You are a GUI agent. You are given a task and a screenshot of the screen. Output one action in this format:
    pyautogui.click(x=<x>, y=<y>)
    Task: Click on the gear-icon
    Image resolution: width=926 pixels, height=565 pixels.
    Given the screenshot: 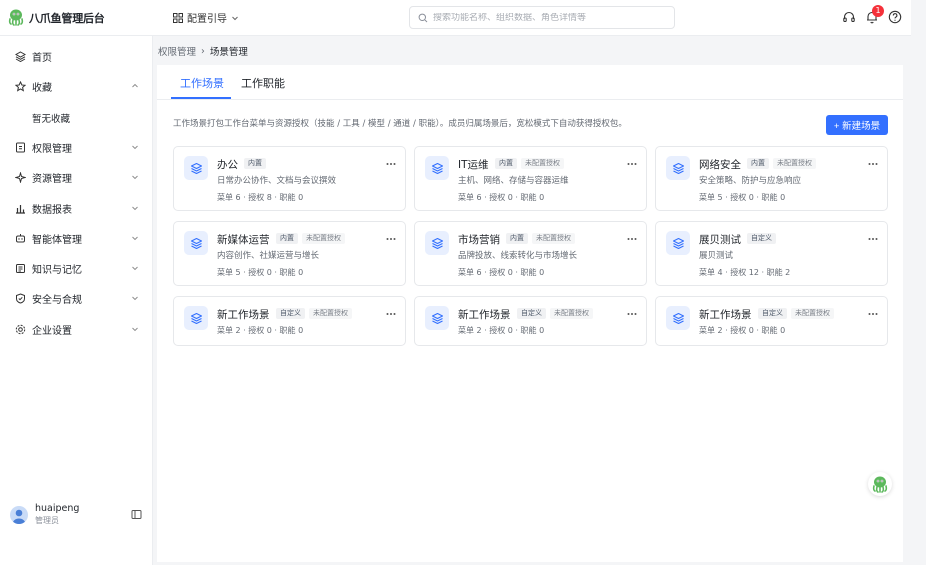 What is the action you would take?
    pyautogui.click(x=20, y=329)
    